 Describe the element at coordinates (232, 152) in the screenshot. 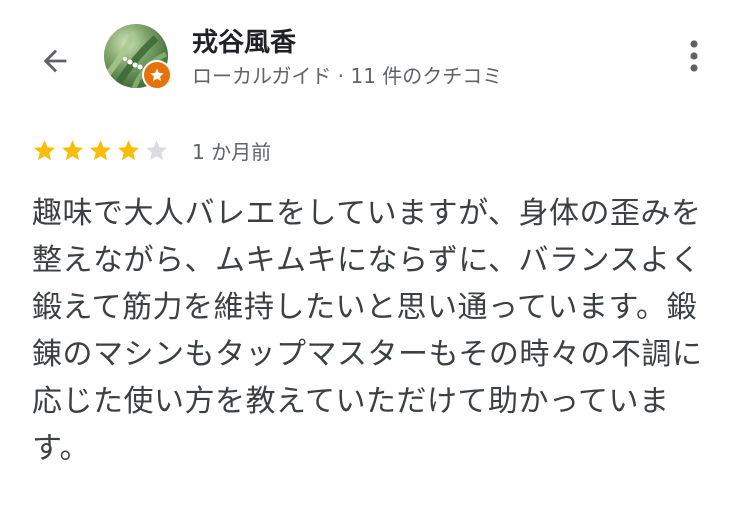

I see `review-time: 1 か月前` at that location.